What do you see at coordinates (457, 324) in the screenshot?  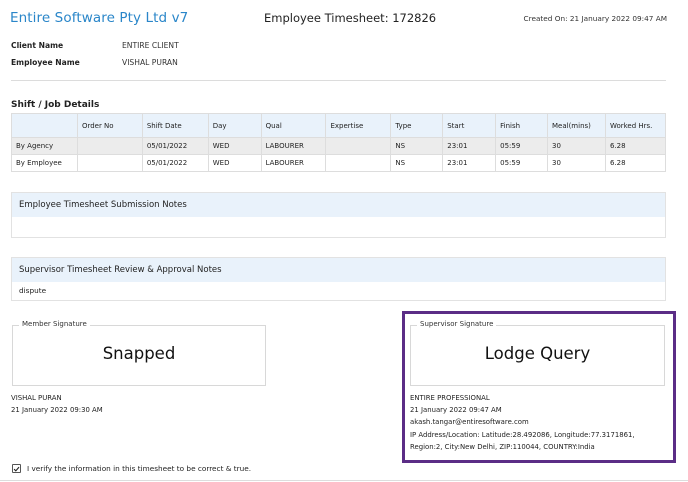 I see `supervisor-signature-legend: Supervisor Signature` at bounding box center [457, 324].